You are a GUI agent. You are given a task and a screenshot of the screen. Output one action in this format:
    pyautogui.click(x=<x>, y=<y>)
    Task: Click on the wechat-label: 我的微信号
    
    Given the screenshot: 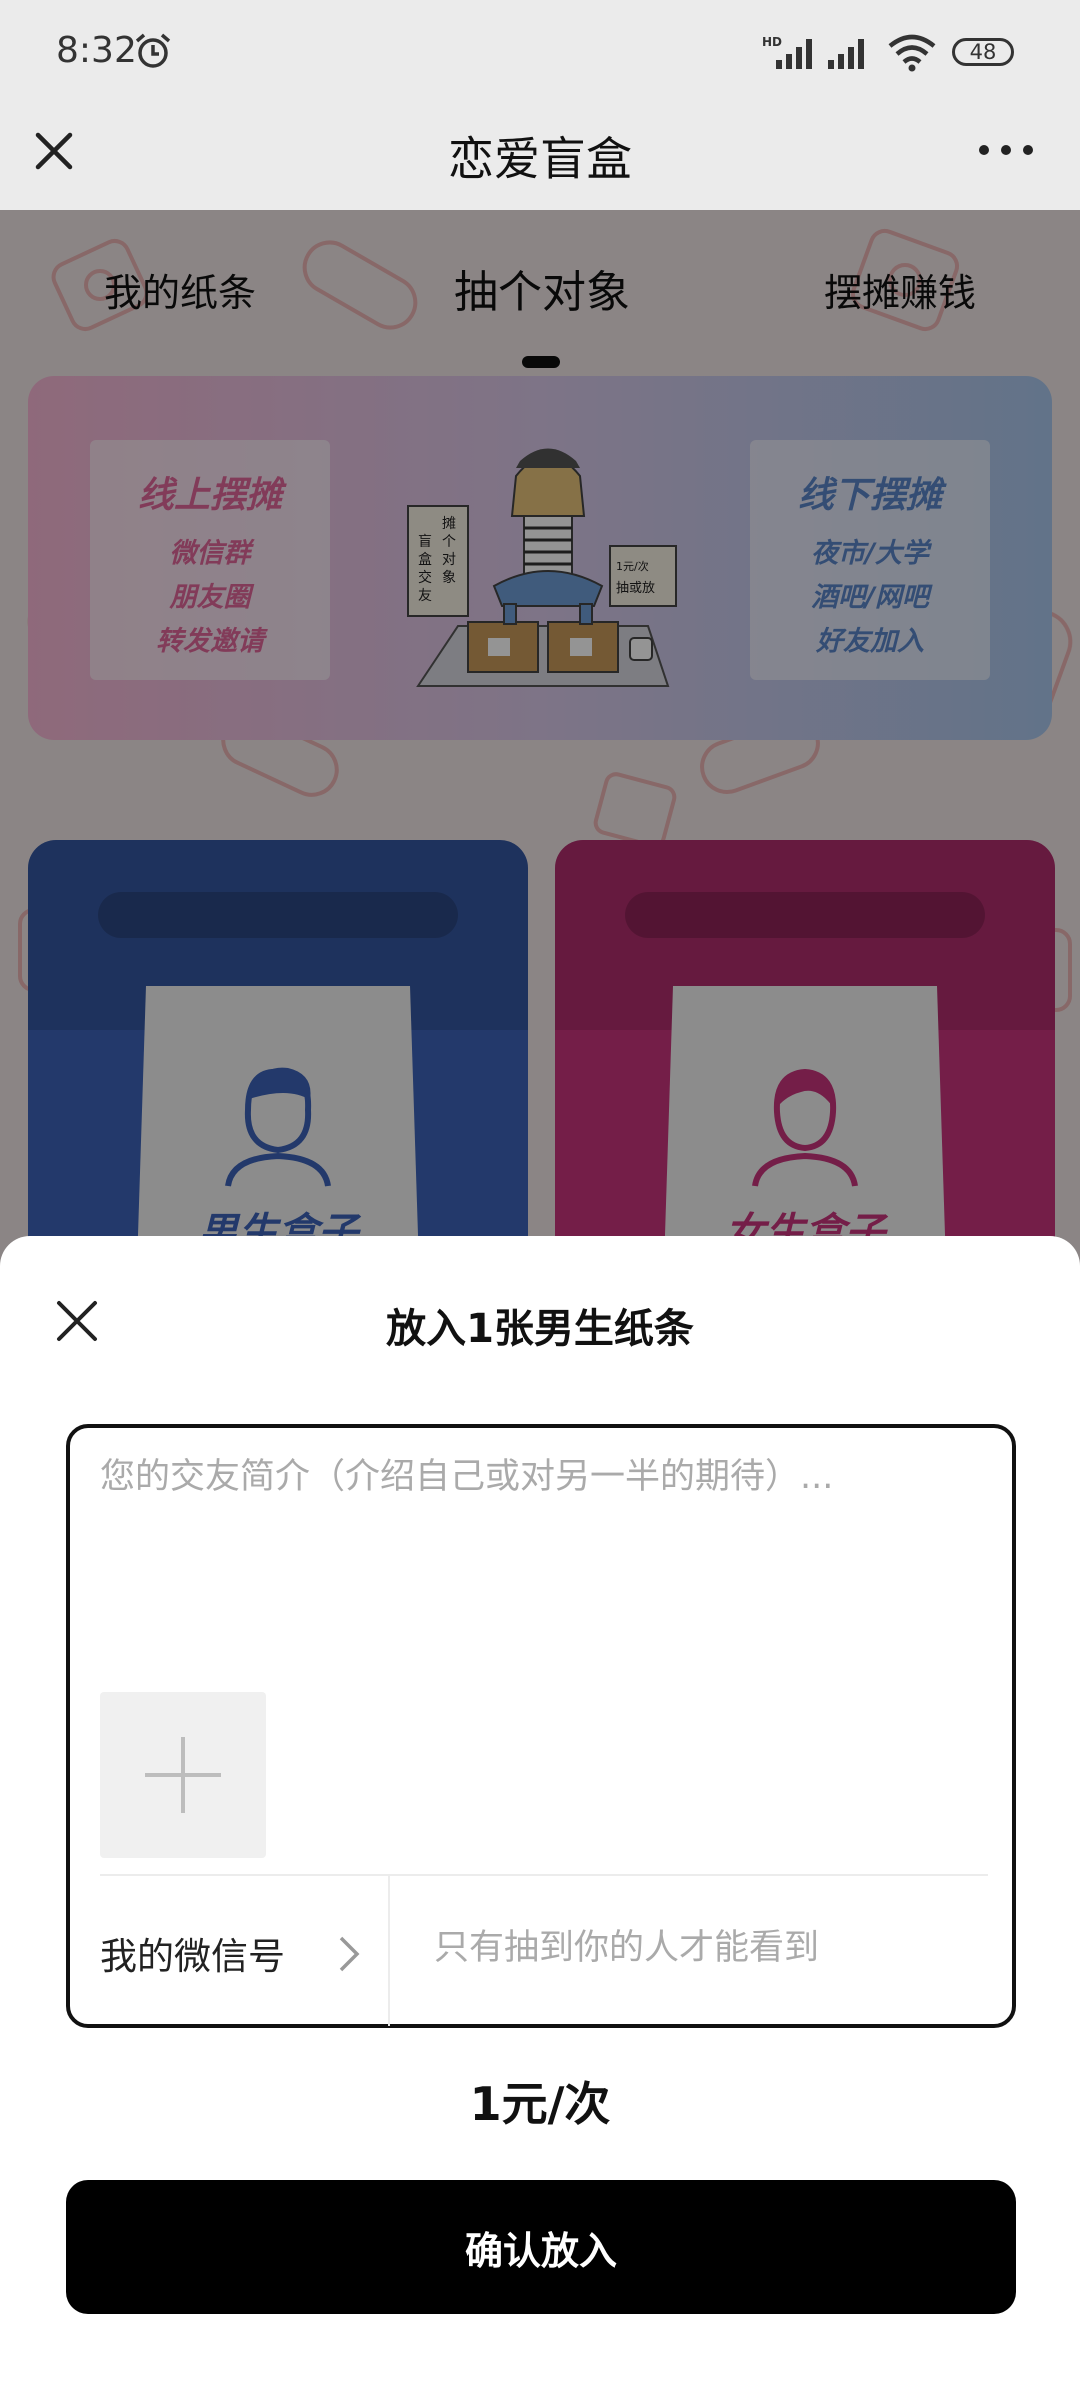 What is the action you would take?
    pyautogui.click(x=192, y=1956)
    